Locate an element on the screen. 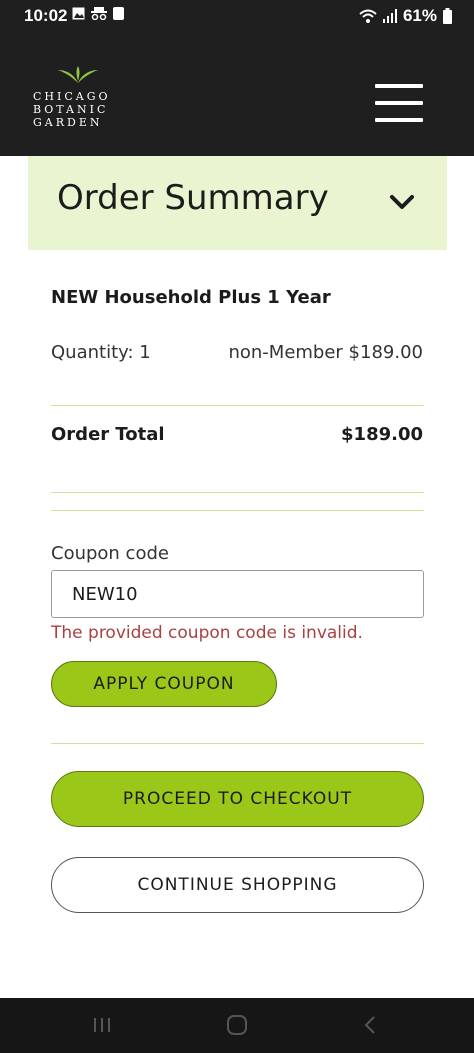 The height and width of the screenshot is (1053, 474). recent-apps-icon is located at coordinates (102, 1025).